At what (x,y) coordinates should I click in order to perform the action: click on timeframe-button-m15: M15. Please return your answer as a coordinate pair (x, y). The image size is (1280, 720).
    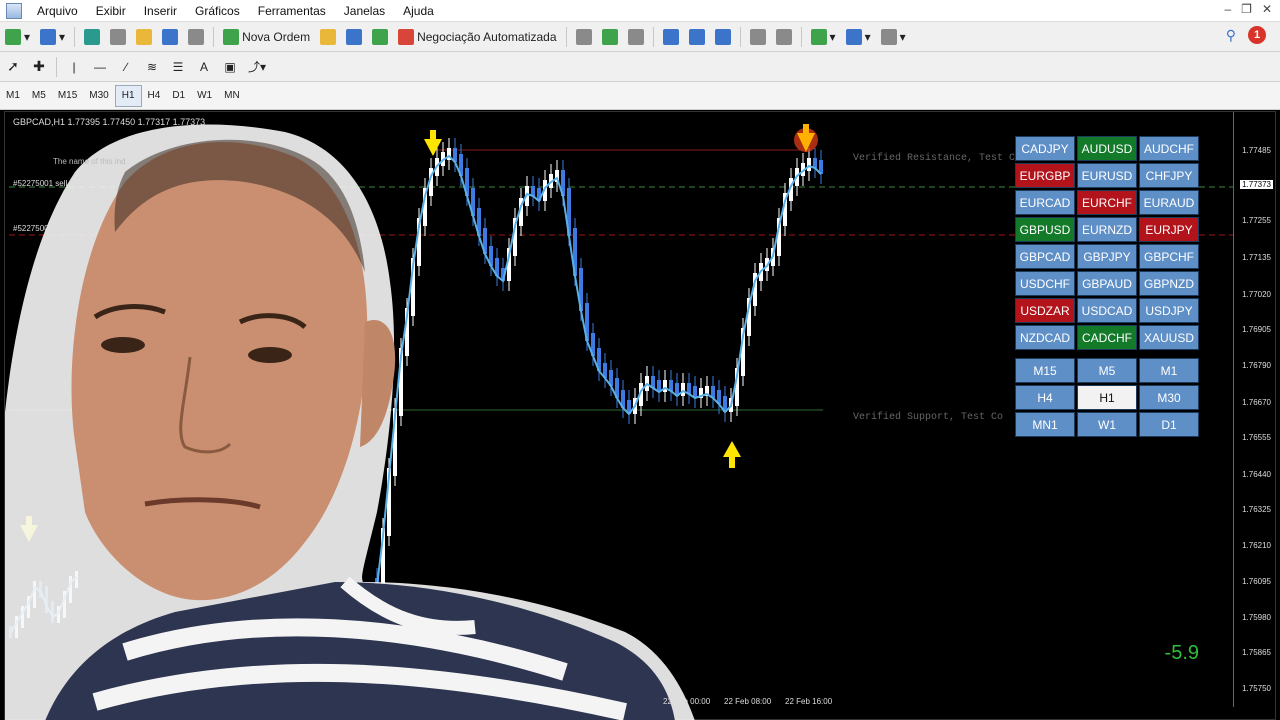
    Looking at the image, I should click on (1045, 370).